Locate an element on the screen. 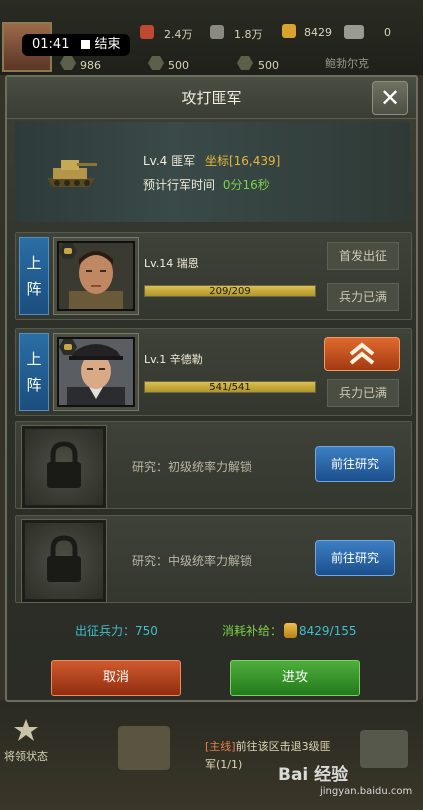 The height and width of the screenshot is (810, 423). troop-bar-2: 541/541 is located at coordinates (230, 387).